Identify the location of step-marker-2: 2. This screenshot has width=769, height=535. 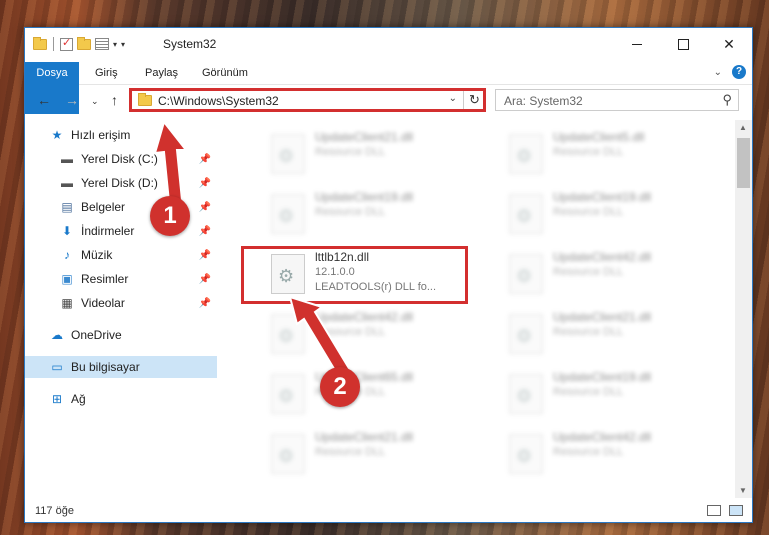
(340, 387).